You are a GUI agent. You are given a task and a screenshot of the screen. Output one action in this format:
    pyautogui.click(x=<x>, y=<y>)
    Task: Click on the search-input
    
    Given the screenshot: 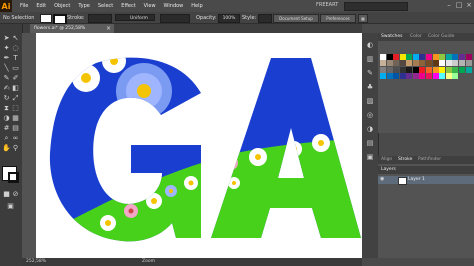 What is the action you would take?
    pyautogui.click(x=376, y=6)
    